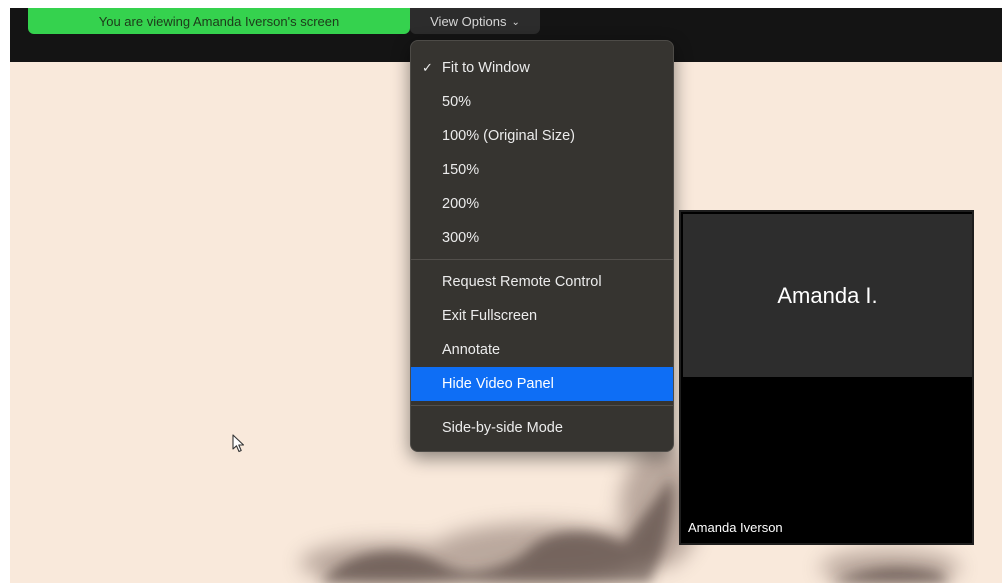  Describe the element at coordinates (498, 384) in the screenshot. I see `menu-item-label: Hide Video Panel` at that location.